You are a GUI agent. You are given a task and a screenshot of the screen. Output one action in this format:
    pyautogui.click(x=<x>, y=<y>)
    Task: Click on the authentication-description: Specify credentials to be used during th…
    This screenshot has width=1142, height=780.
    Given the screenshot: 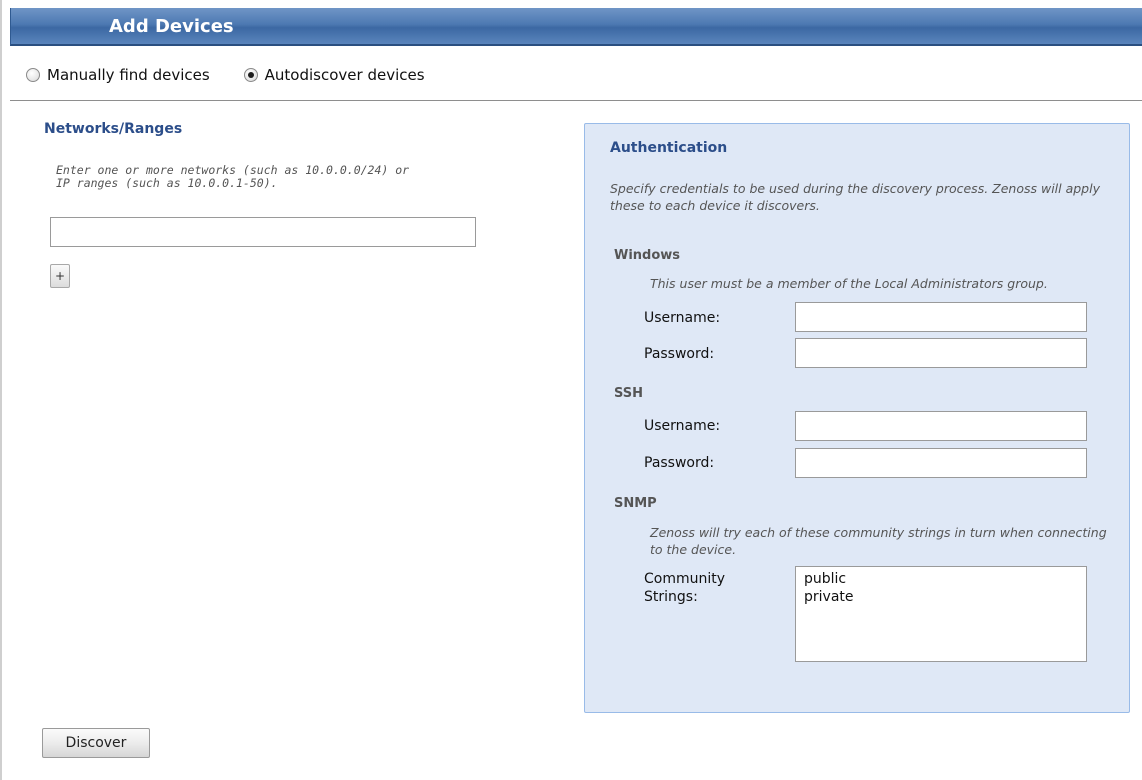 What is the action you would take?
    pyautogui.click(x=855, y=197)
    